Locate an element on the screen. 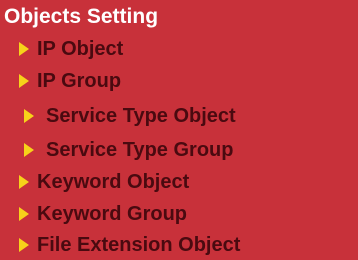  menu-item-keyword-group: Keyword Group is located at coordinates (103, 214).